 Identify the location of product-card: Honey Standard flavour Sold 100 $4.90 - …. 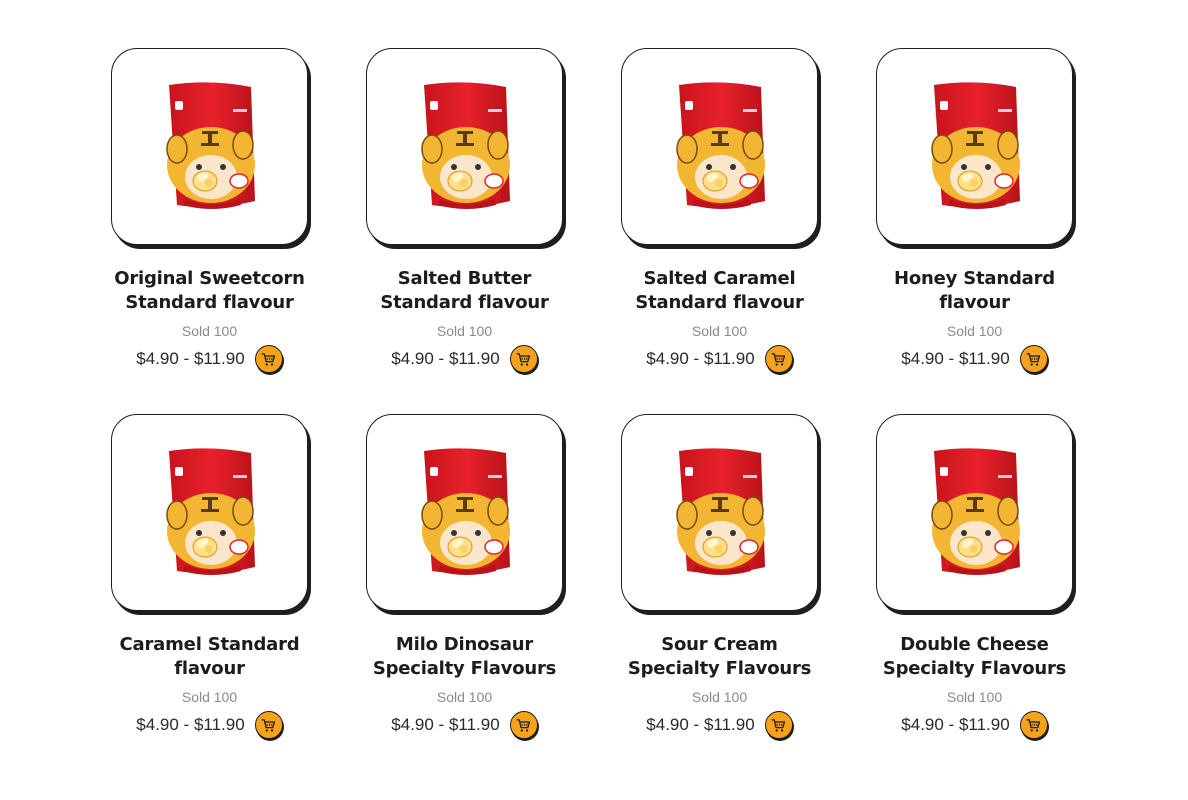
(974, 220).